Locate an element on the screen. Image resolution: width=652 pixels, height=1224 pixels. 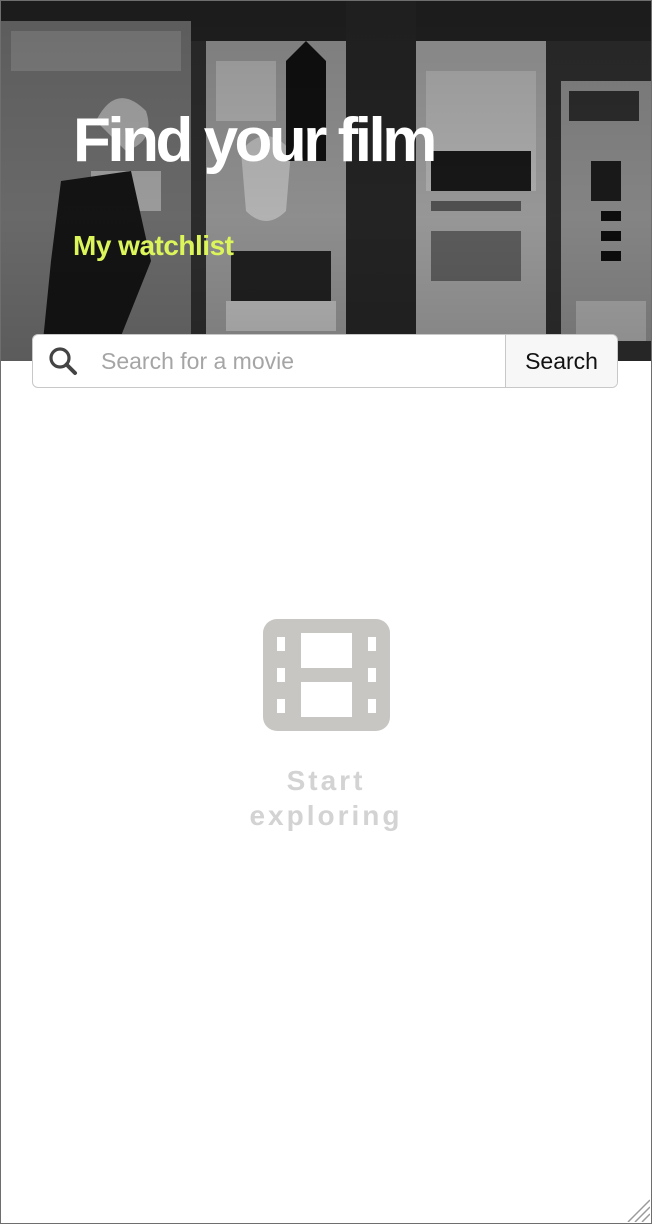
empty-state-message: Start exploring is located at coordinates (326, 798).